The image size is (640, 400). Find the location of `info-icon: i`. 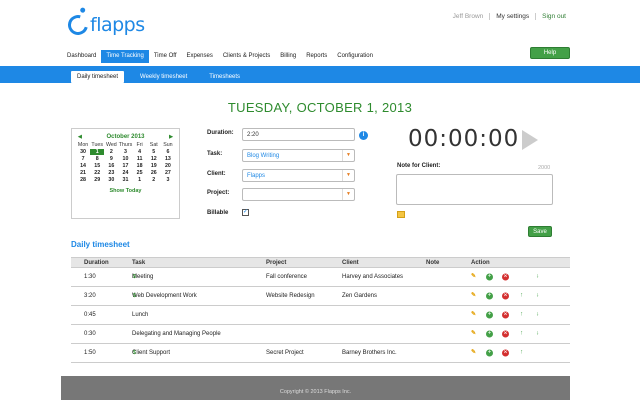

info-icon: i is located at coordinates (363, 135).